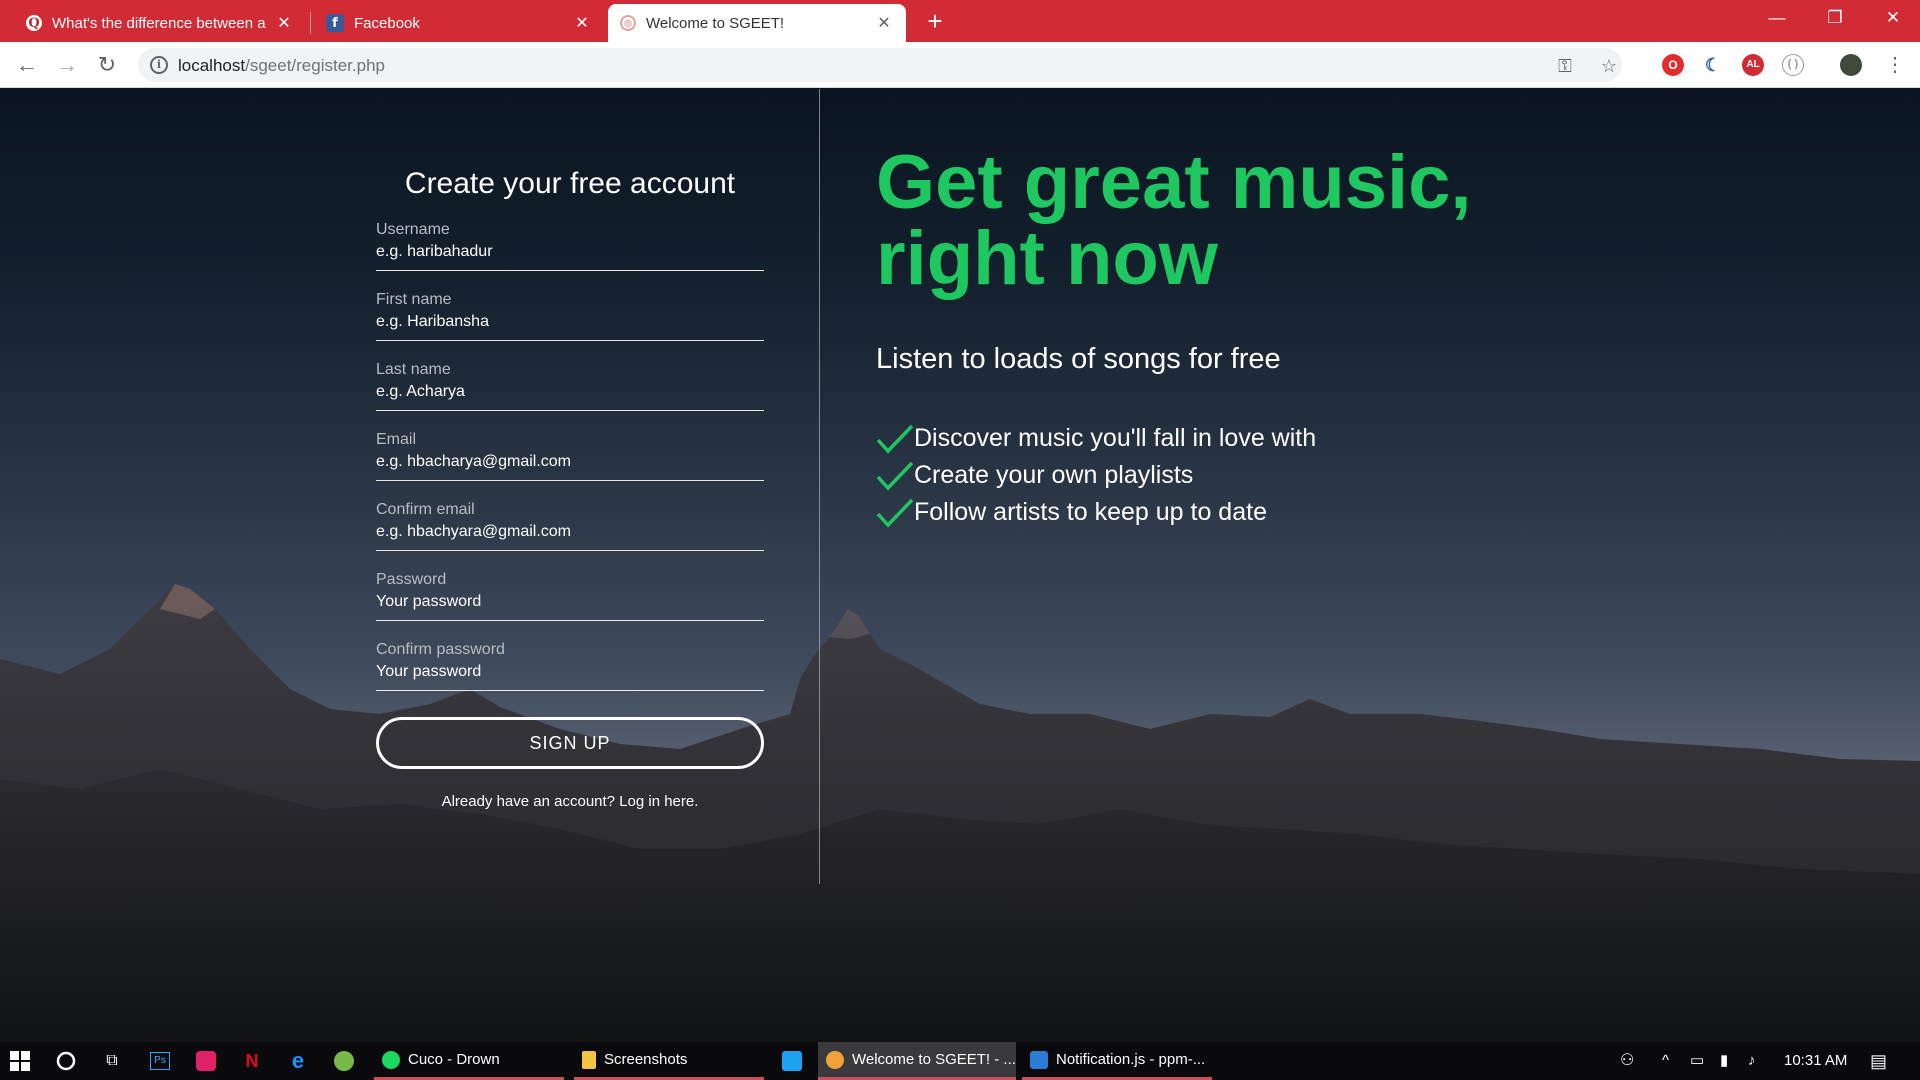 This screenshot has height=1080, width=1920. I want to click on clock: 10:31 AM, so click(1815, 1061).